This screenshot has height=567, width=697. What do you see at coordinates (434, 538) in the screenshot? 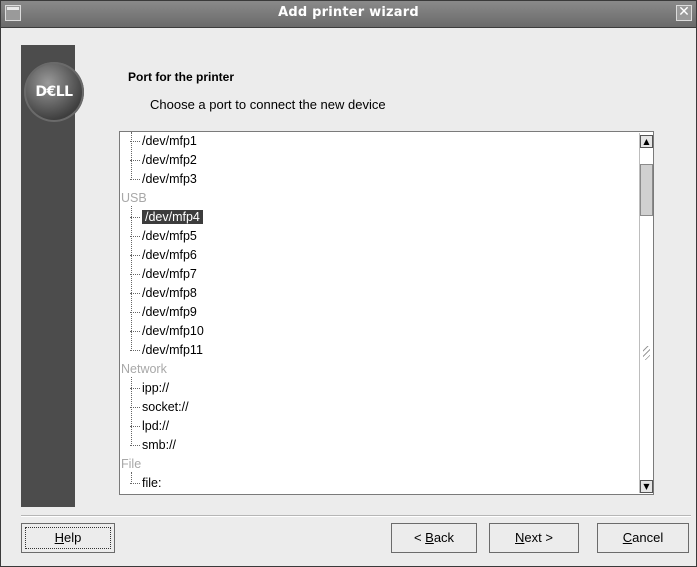
I see `back-button: < Back` at bounding box center [434, 538].